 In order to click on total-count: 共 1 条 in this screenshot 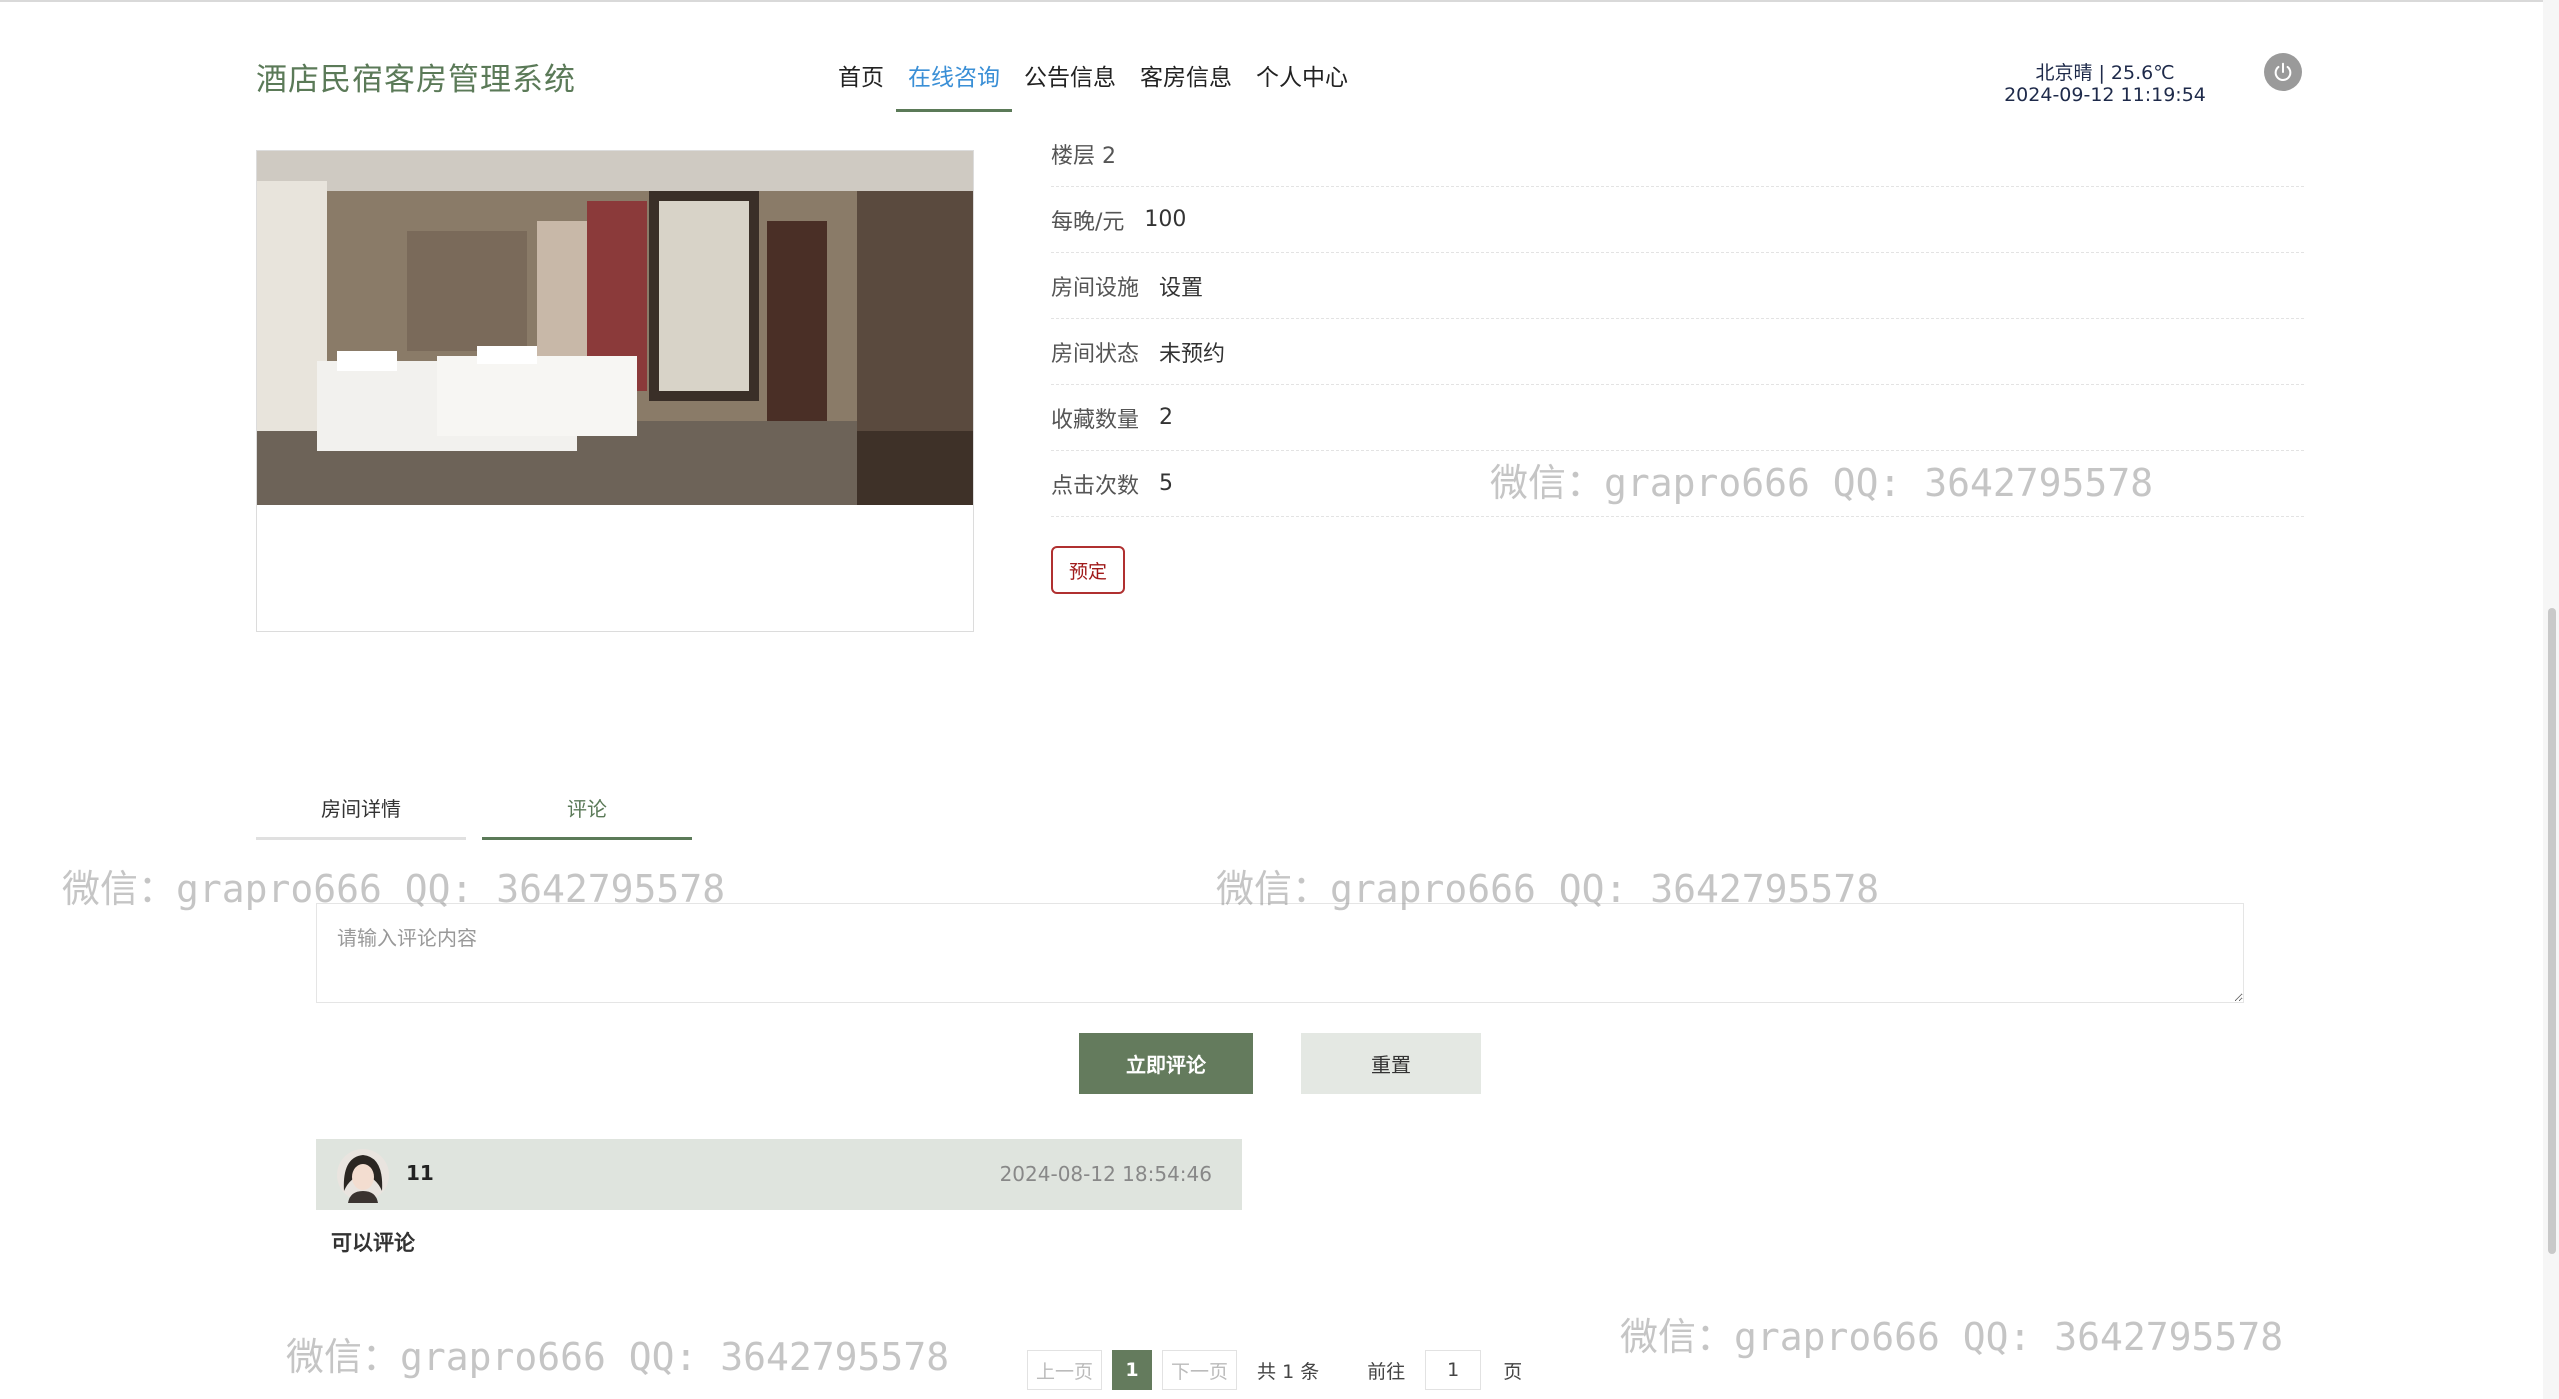, I will do `click(1288, 1371)`.